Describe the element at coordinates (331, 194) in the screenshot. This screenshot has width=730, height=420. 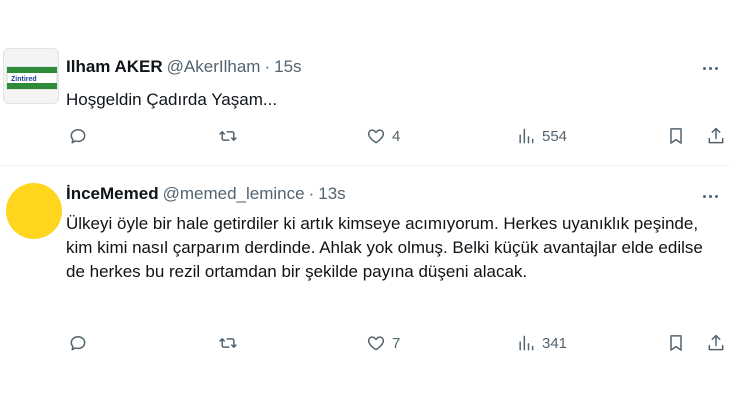
I see `timestamp: 13s` at that location.